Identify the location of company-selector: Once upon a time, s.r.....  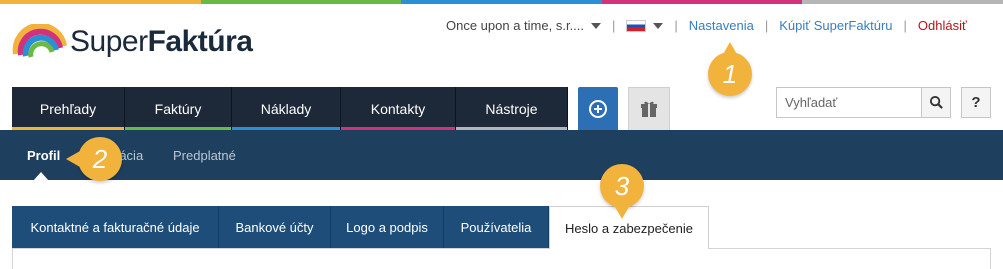
(524, 25).